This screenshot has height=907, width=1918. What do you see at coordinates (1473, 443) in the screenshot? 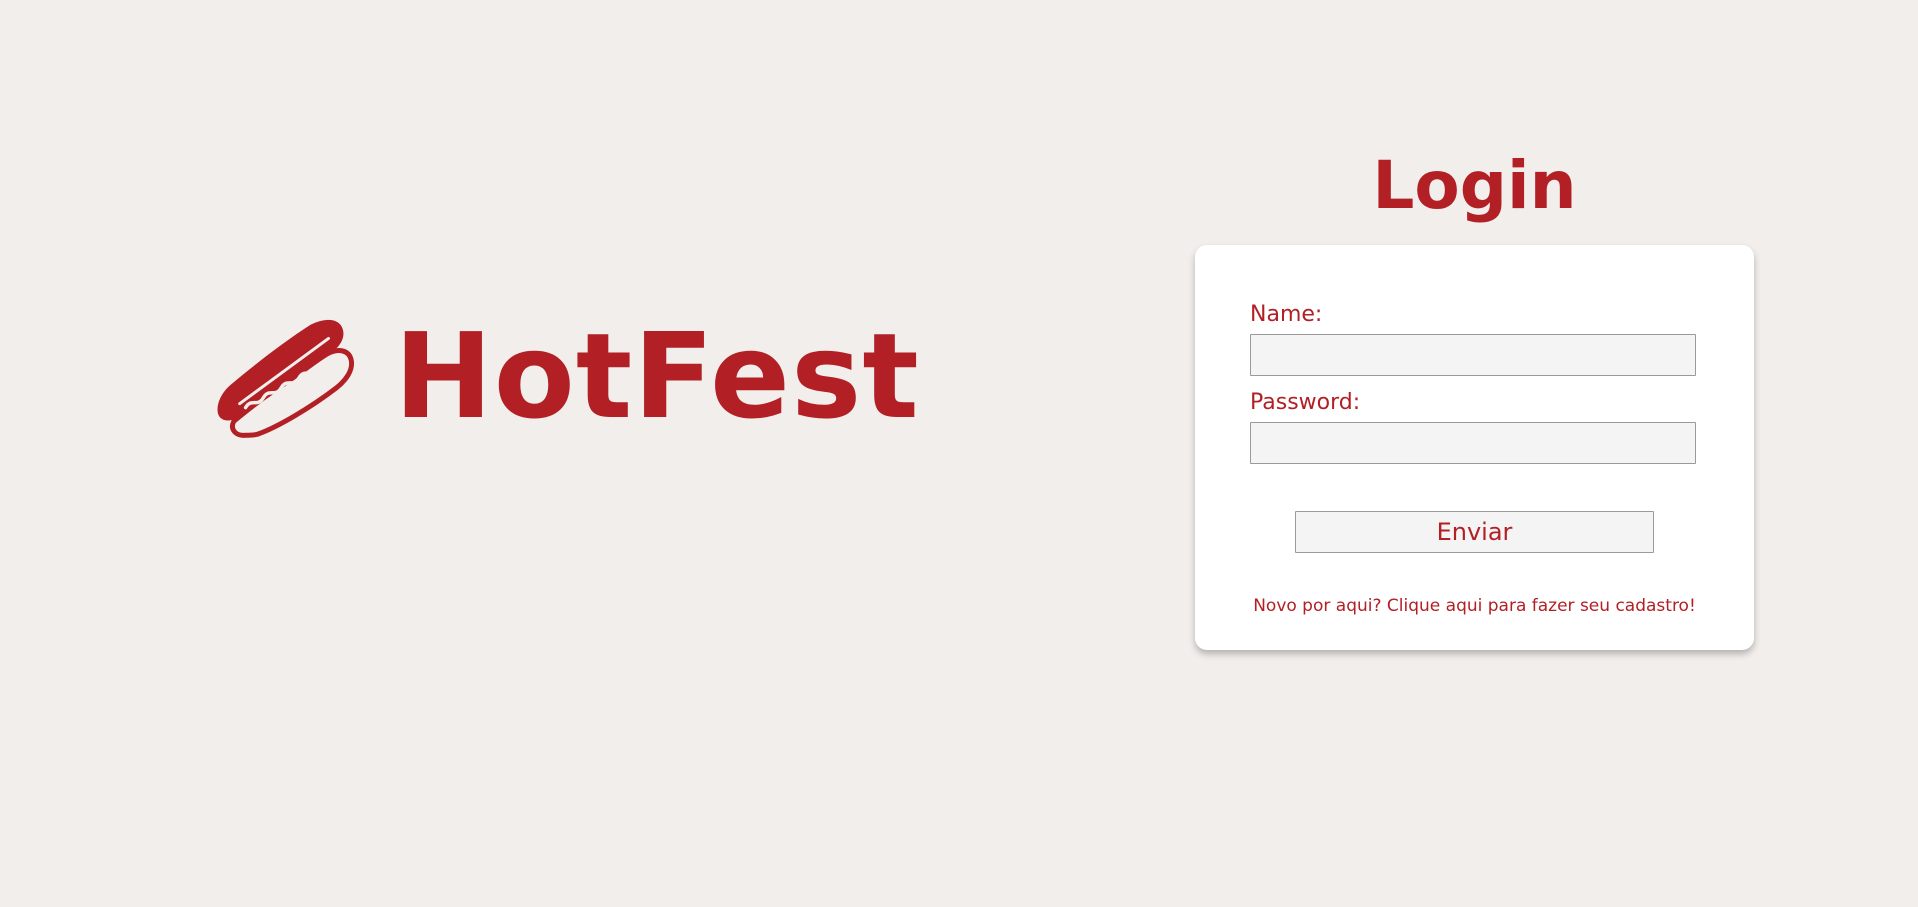
I see `password-input` at bounding box center [1473, 443].